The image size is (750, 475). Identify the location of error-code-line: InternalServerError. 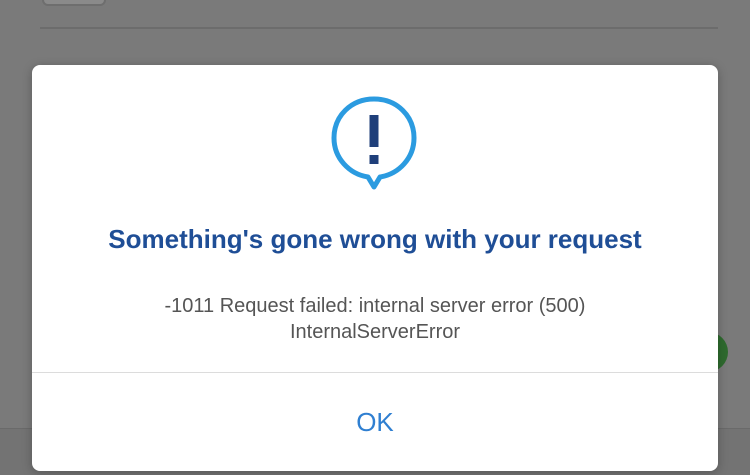
(375, 332).